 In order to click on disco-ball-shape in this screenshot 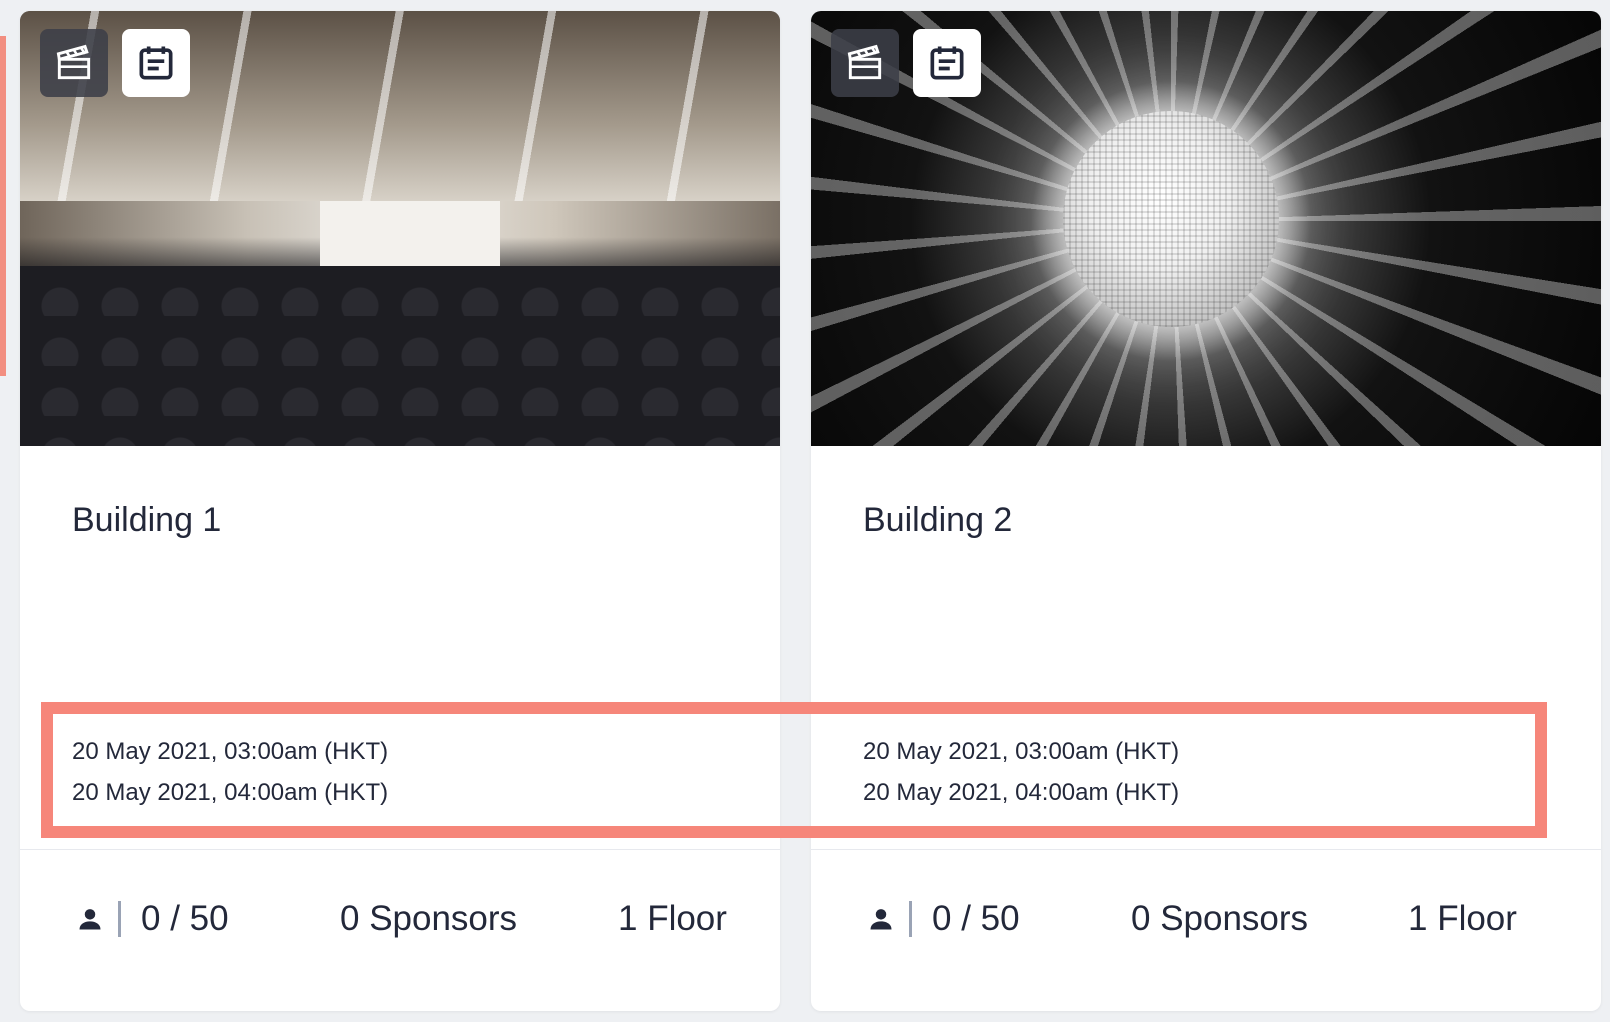, I will do `click(1171, 219)`.